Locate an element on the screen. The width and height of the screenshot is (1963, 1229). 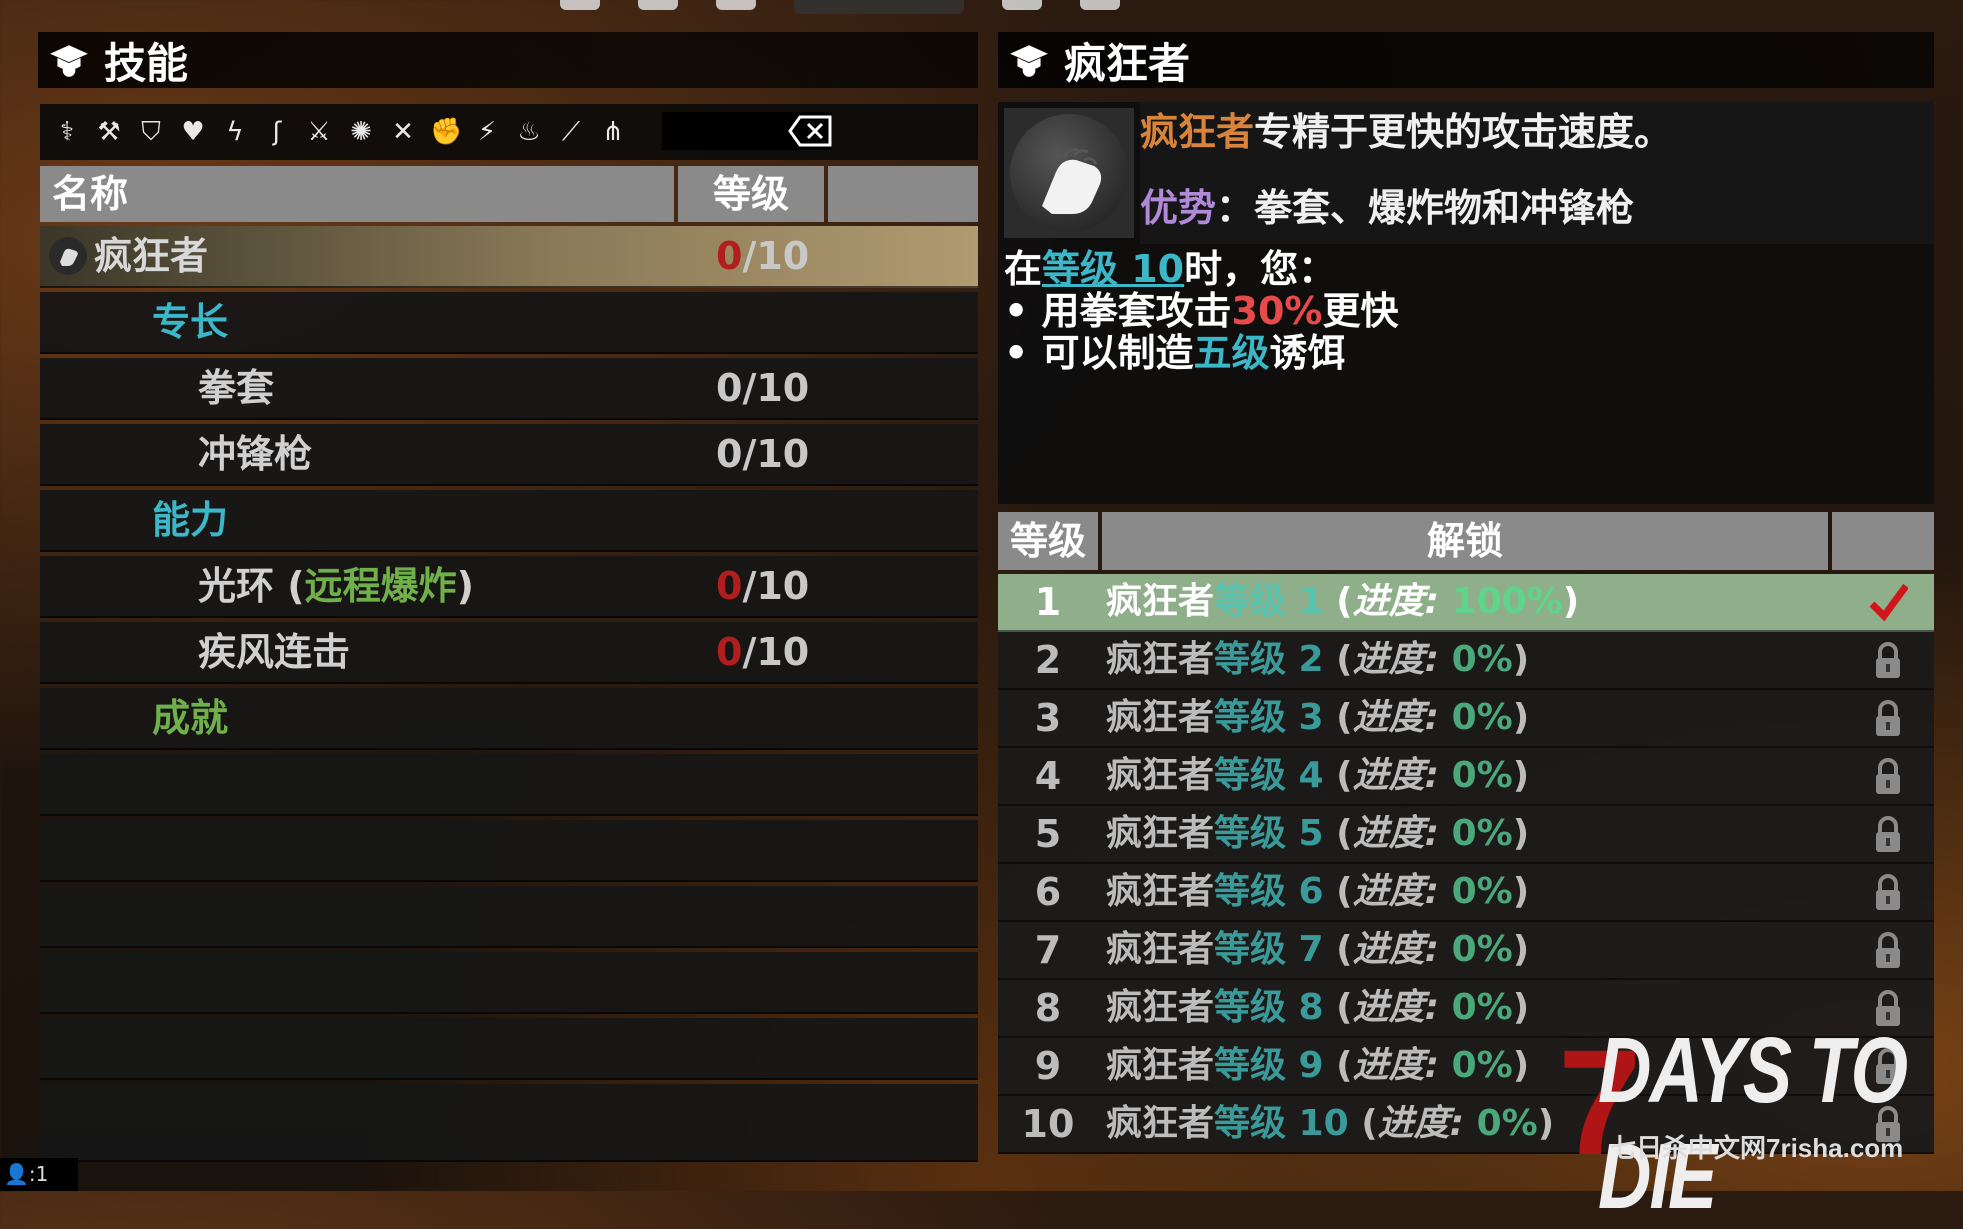
unlock-row: 2 疯狂者等级 2 (进度: 0%) is located at coordinates (1466, 661).